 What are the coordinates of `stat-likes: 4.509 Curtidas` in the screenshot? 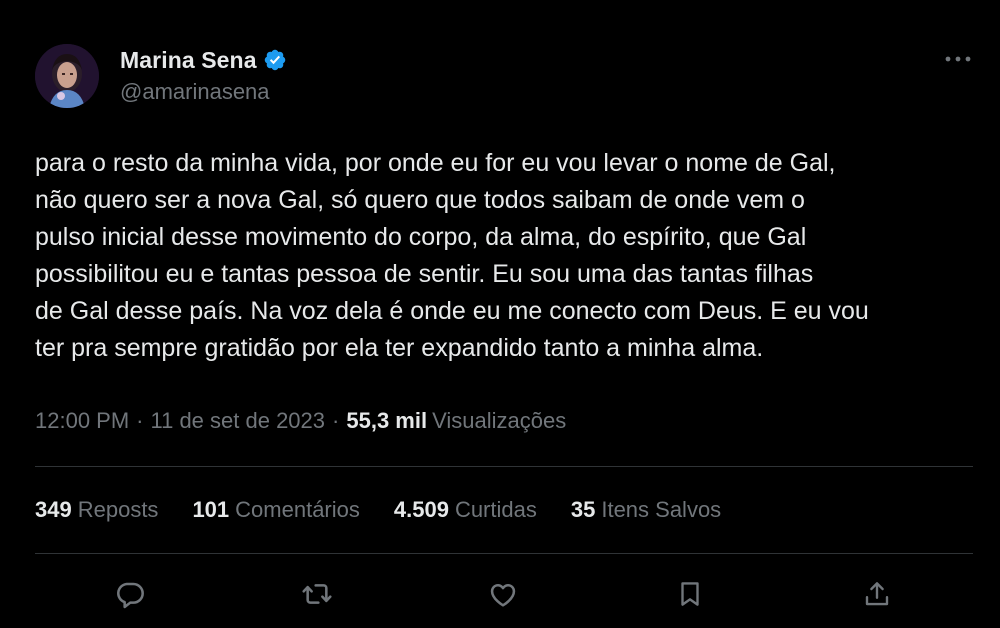 It's located at (465, 510).